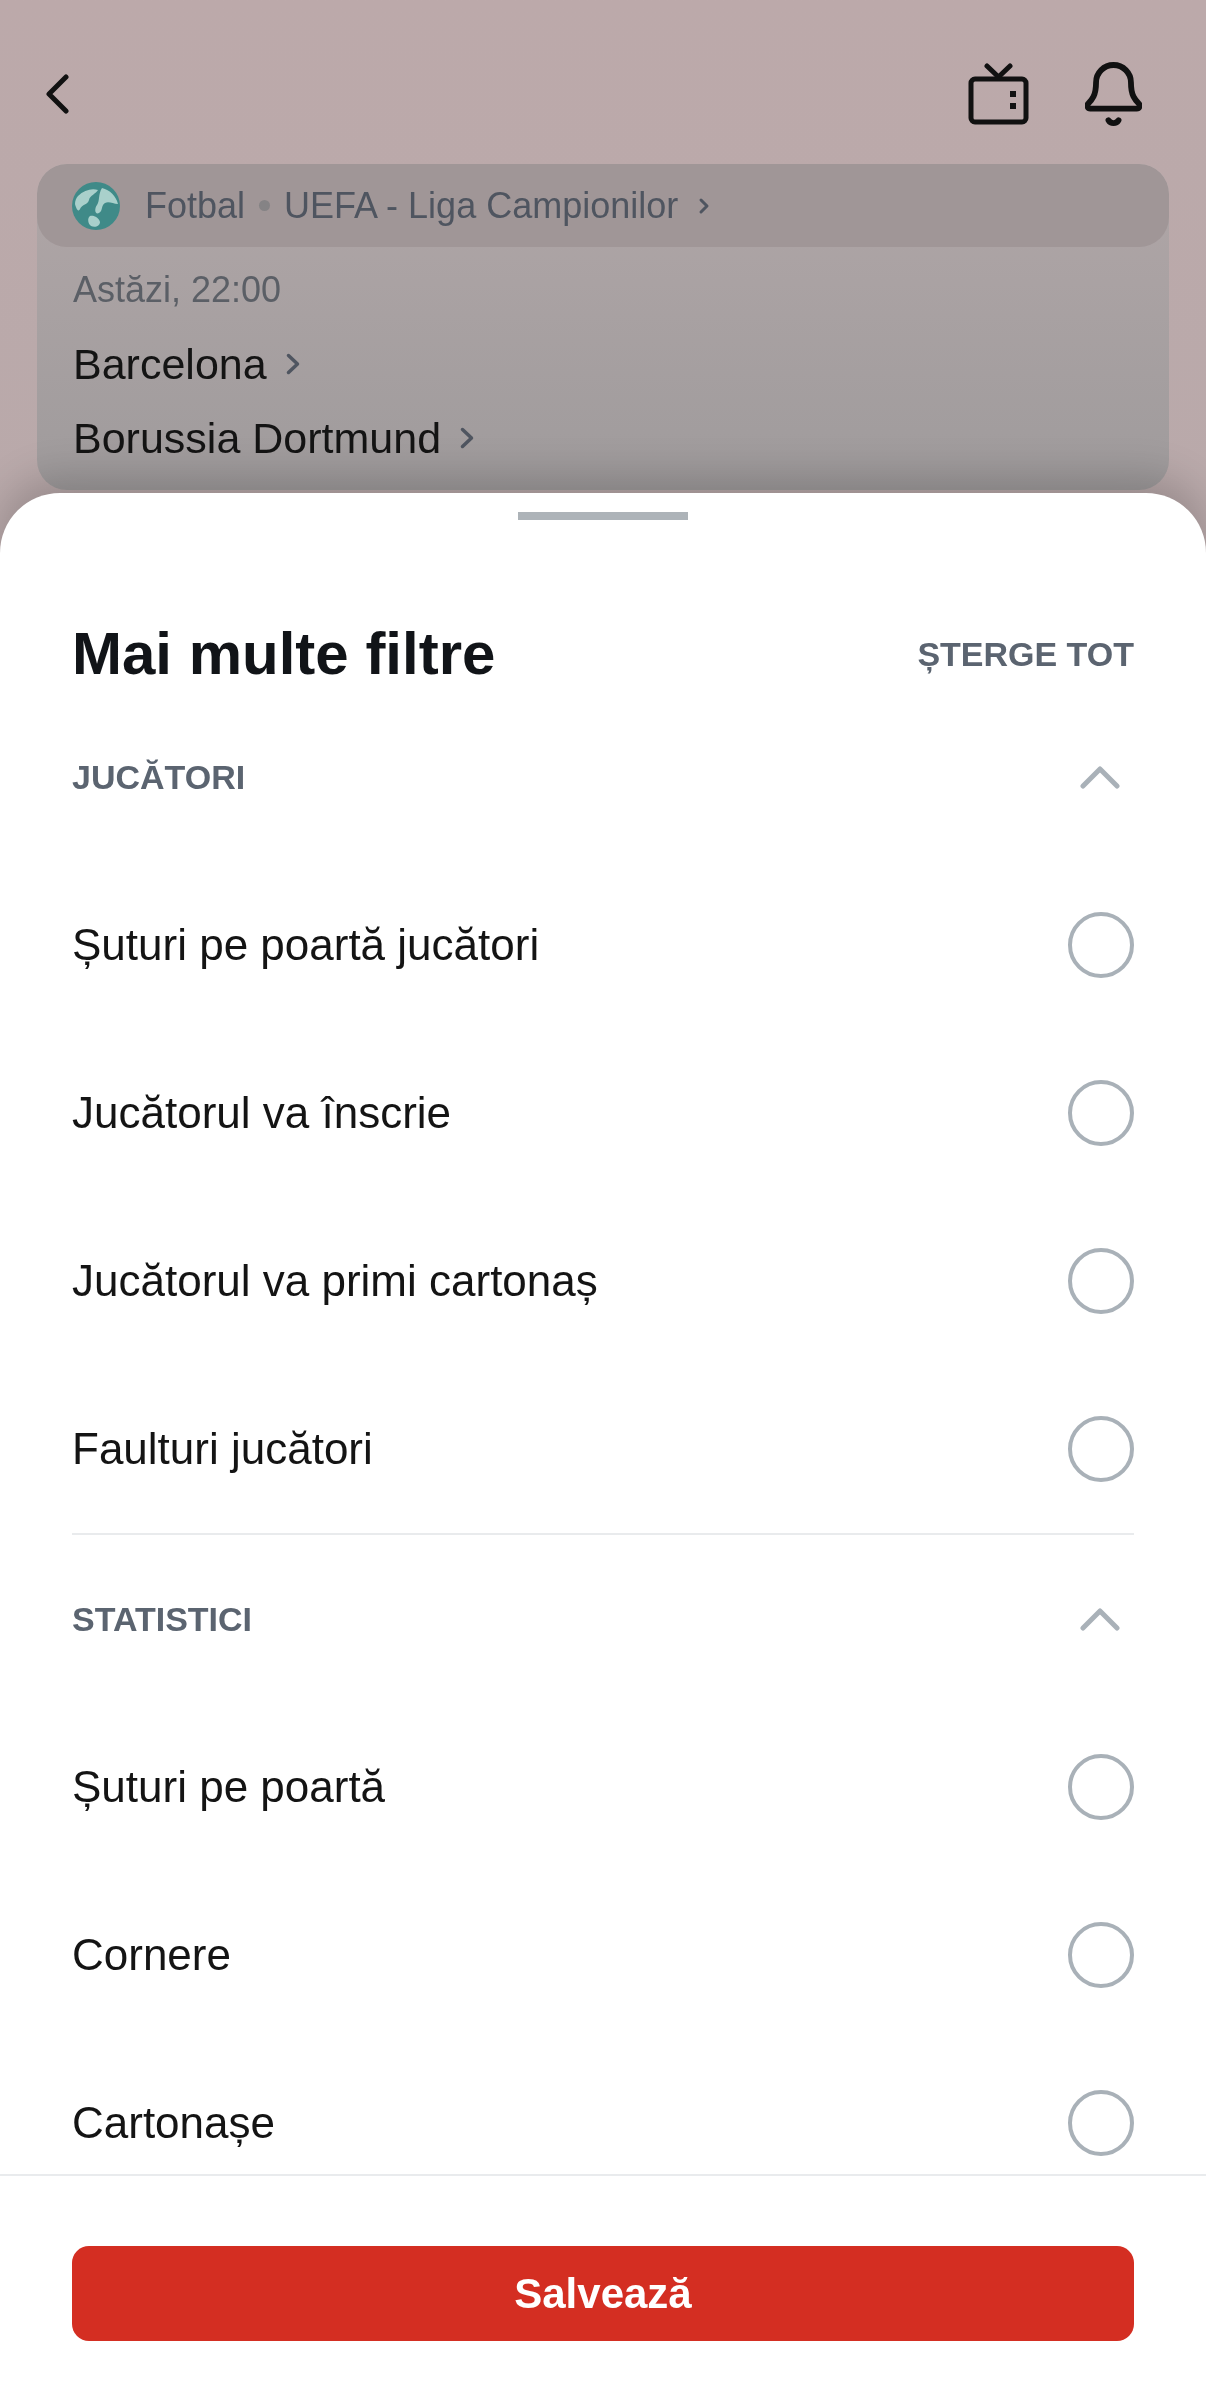 This screenshot has width=1206, height=2391. What do you see at coordinates (1025, 654) in the screenshot?
I see `clear-all-button: ȘTERGE TOT` at bounding box center [1025, 654].